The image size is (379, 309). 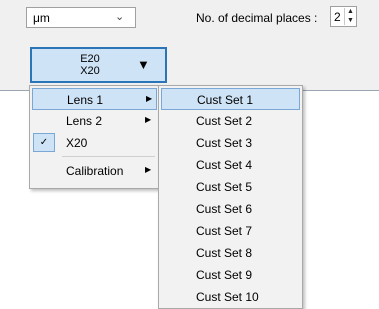 I want to click on menu-item-cust-set-5: Cust Set 5, so click(x=230, y=187).